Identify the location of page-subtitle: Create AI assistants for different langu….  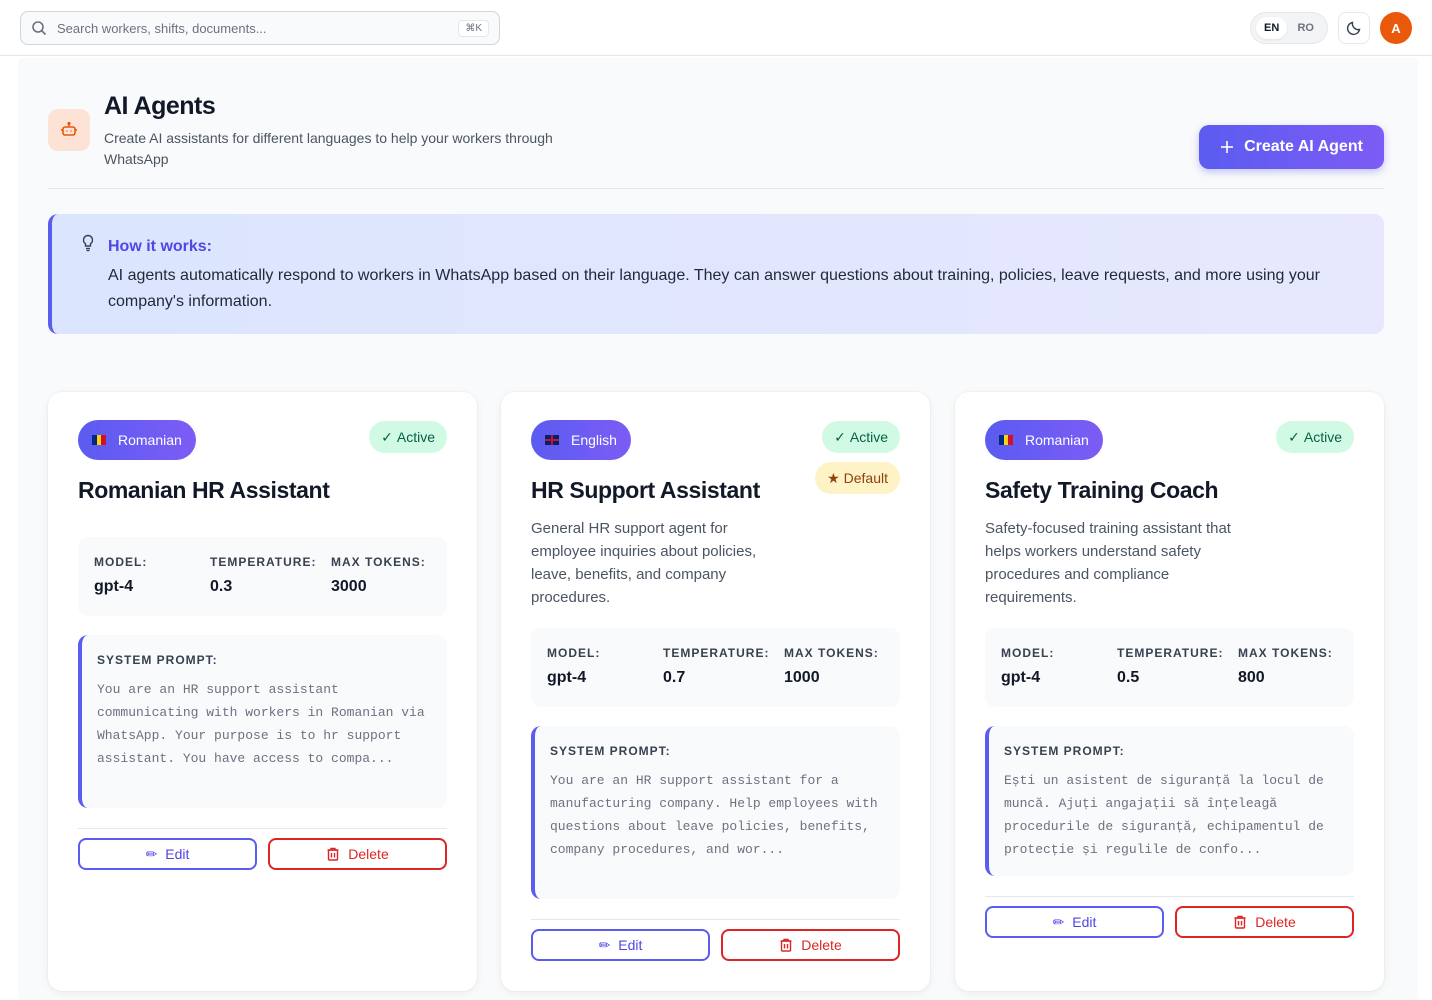
(328, 148).